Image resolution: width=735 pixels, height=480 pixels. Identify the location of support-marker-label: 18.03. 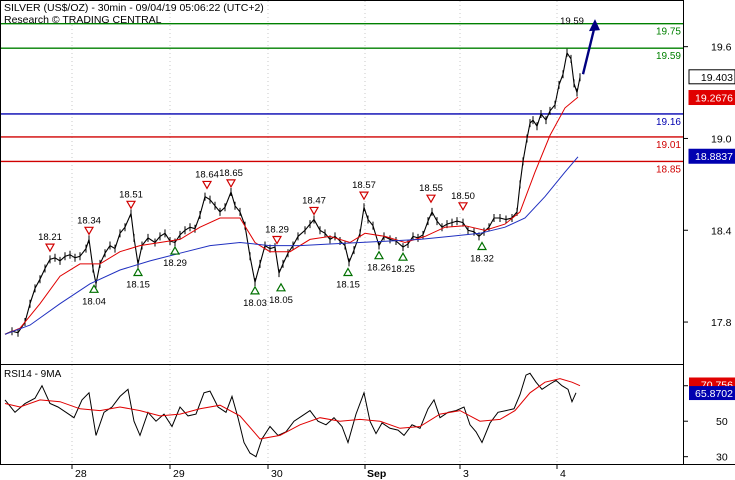
(255, 303).